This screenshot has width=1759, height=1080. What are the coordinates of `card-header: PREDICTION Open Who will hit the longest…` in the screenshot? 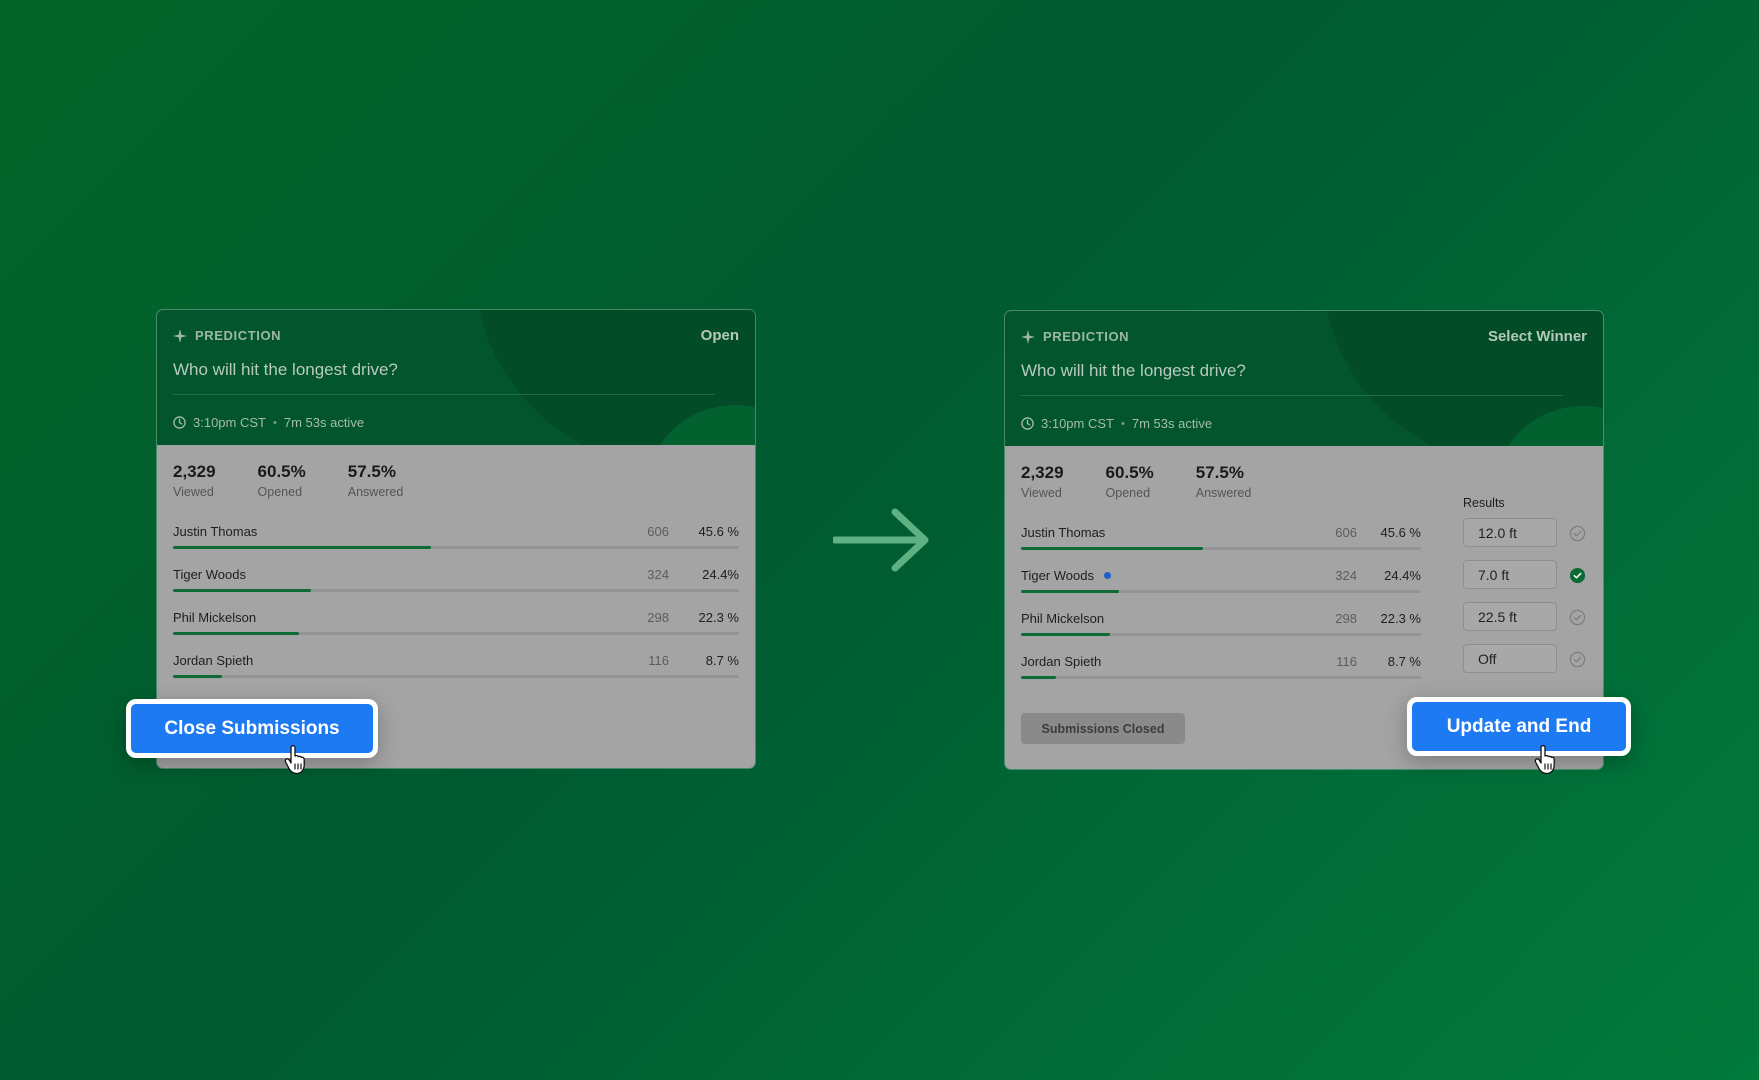 It's located at (456, 377).